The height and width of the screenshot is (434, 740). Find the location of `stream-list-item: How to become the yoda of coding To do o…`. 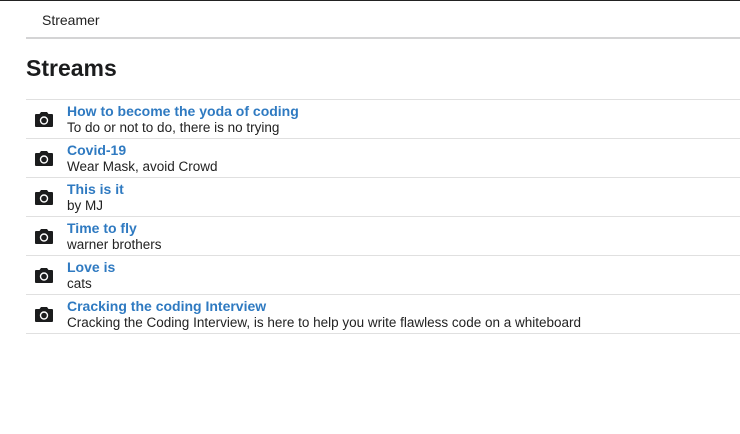

stream-list-item: How to become the yoda of coding To do o… is located at coordinates (383, 119).